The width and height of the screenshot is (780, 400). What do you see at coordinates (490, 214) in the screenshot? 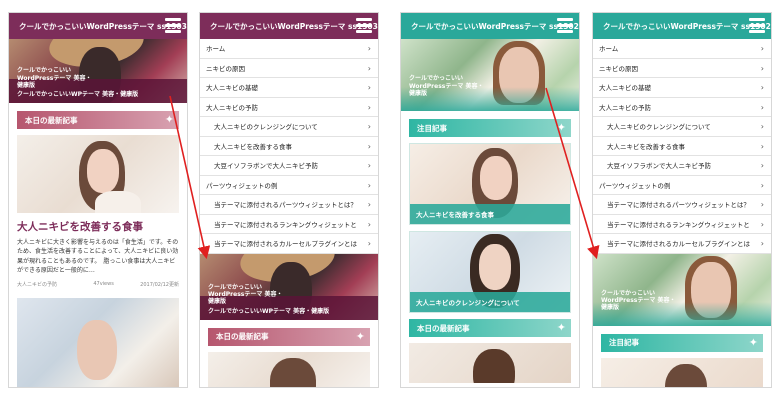
I see `featured-card-caption: 大人ニキビを改善する食事` at bounding box center [490, 214].